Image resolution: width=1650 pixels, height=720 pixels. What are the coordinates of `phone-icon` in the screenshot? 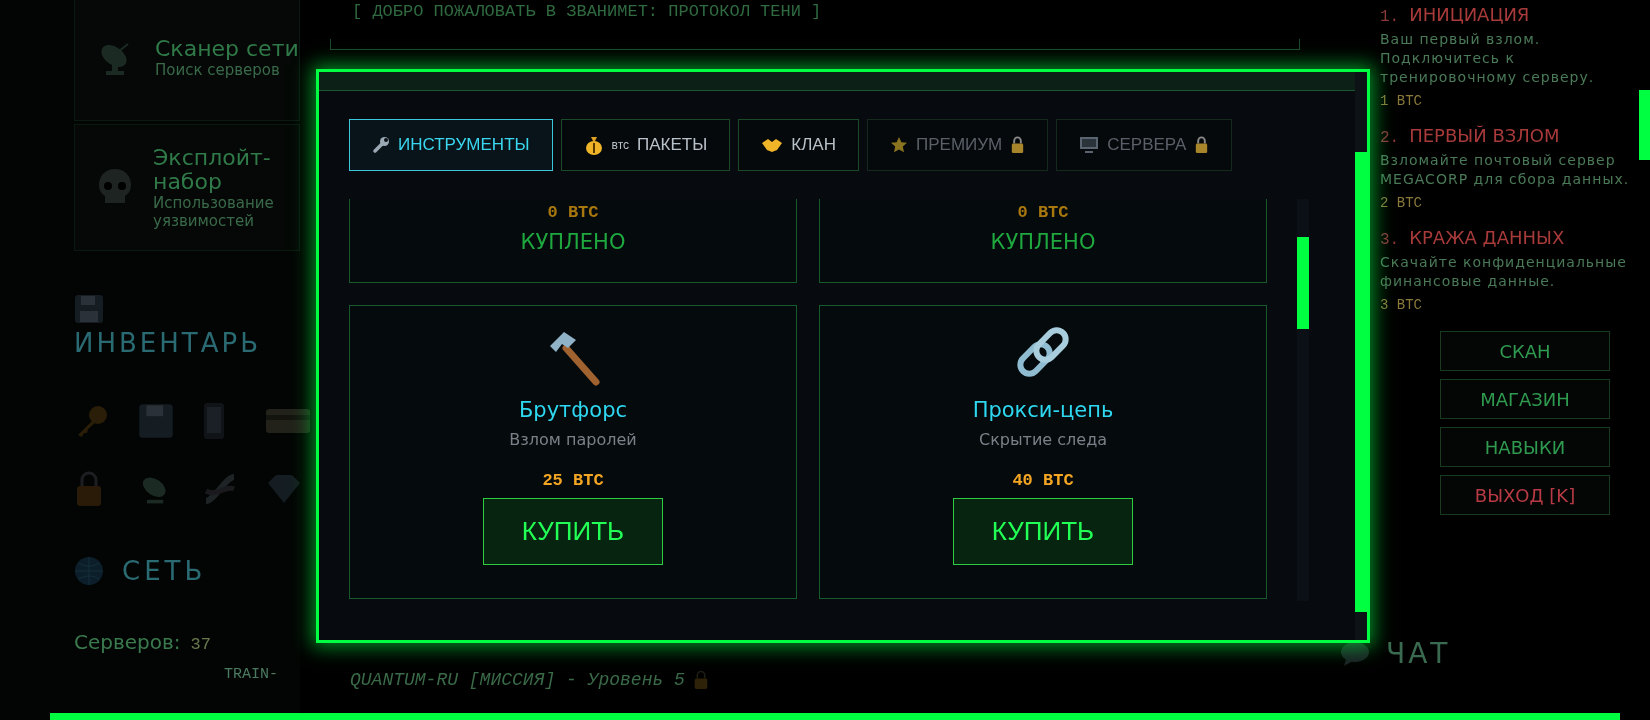 It's located at (214, 421).